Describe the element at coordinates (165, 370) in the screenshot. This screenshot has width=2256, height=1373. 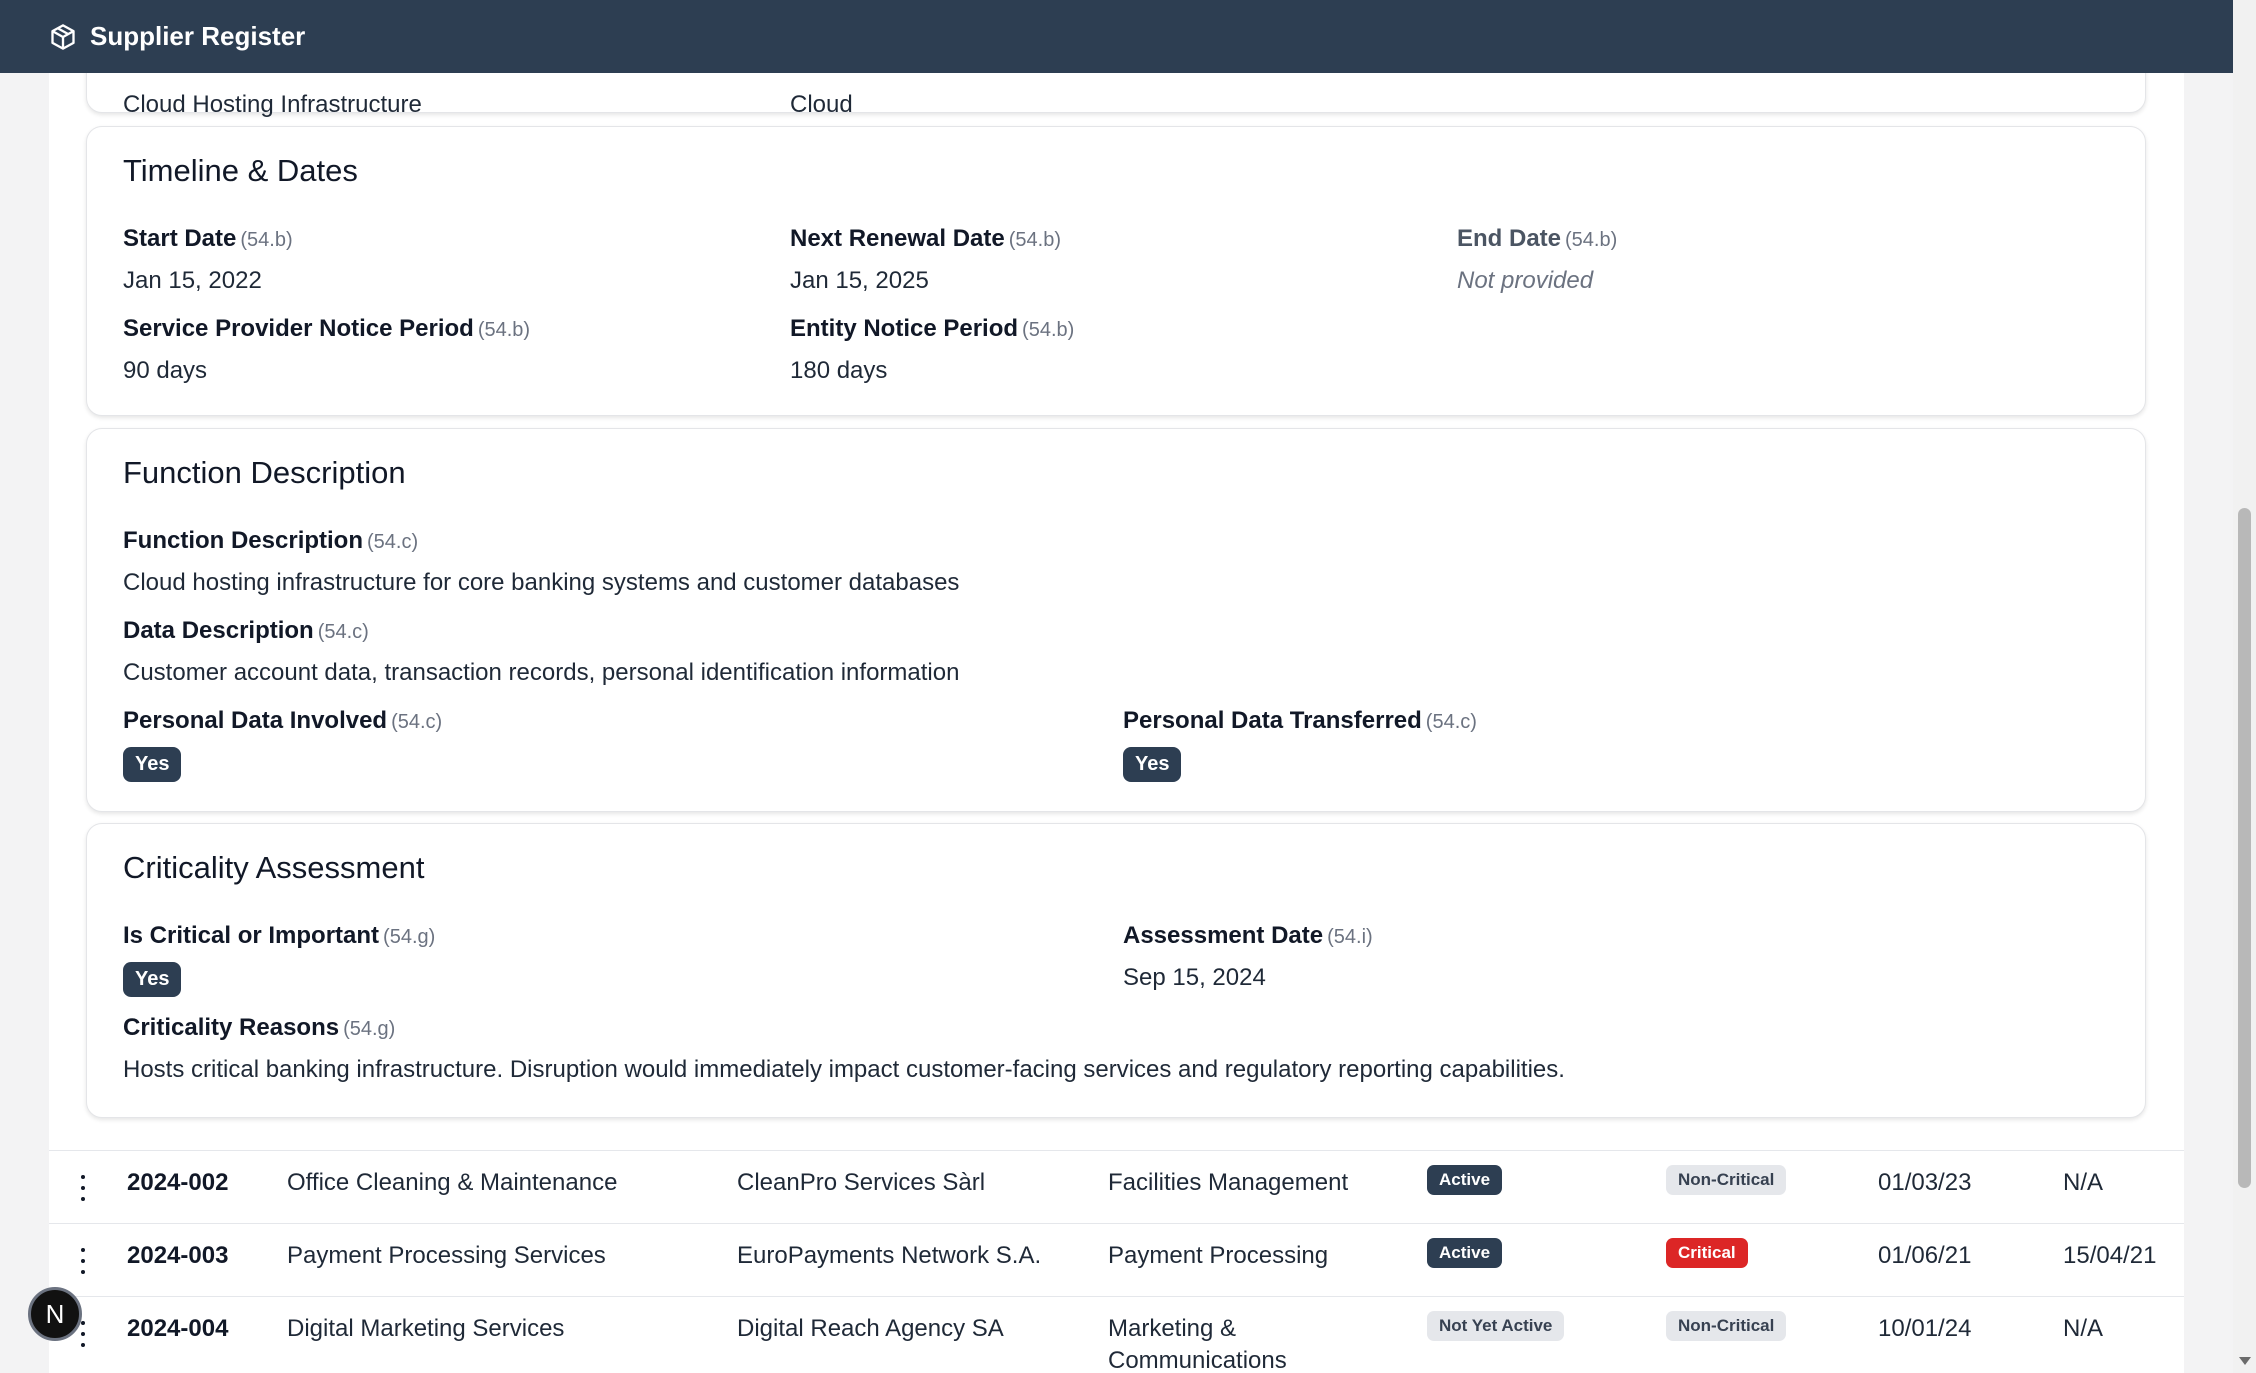
I see `provider-notice-value: 90 days` at that location.